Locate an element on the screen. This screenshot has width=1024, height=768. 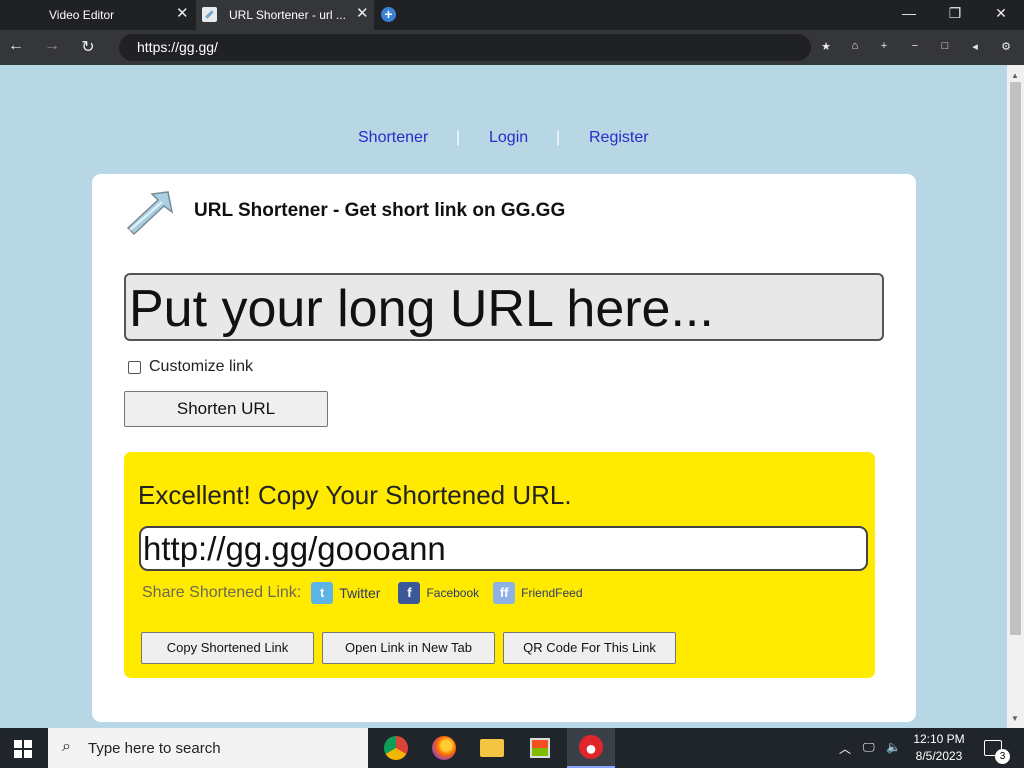
customize-link-label: Customize link is located at coordinates (201, 366).